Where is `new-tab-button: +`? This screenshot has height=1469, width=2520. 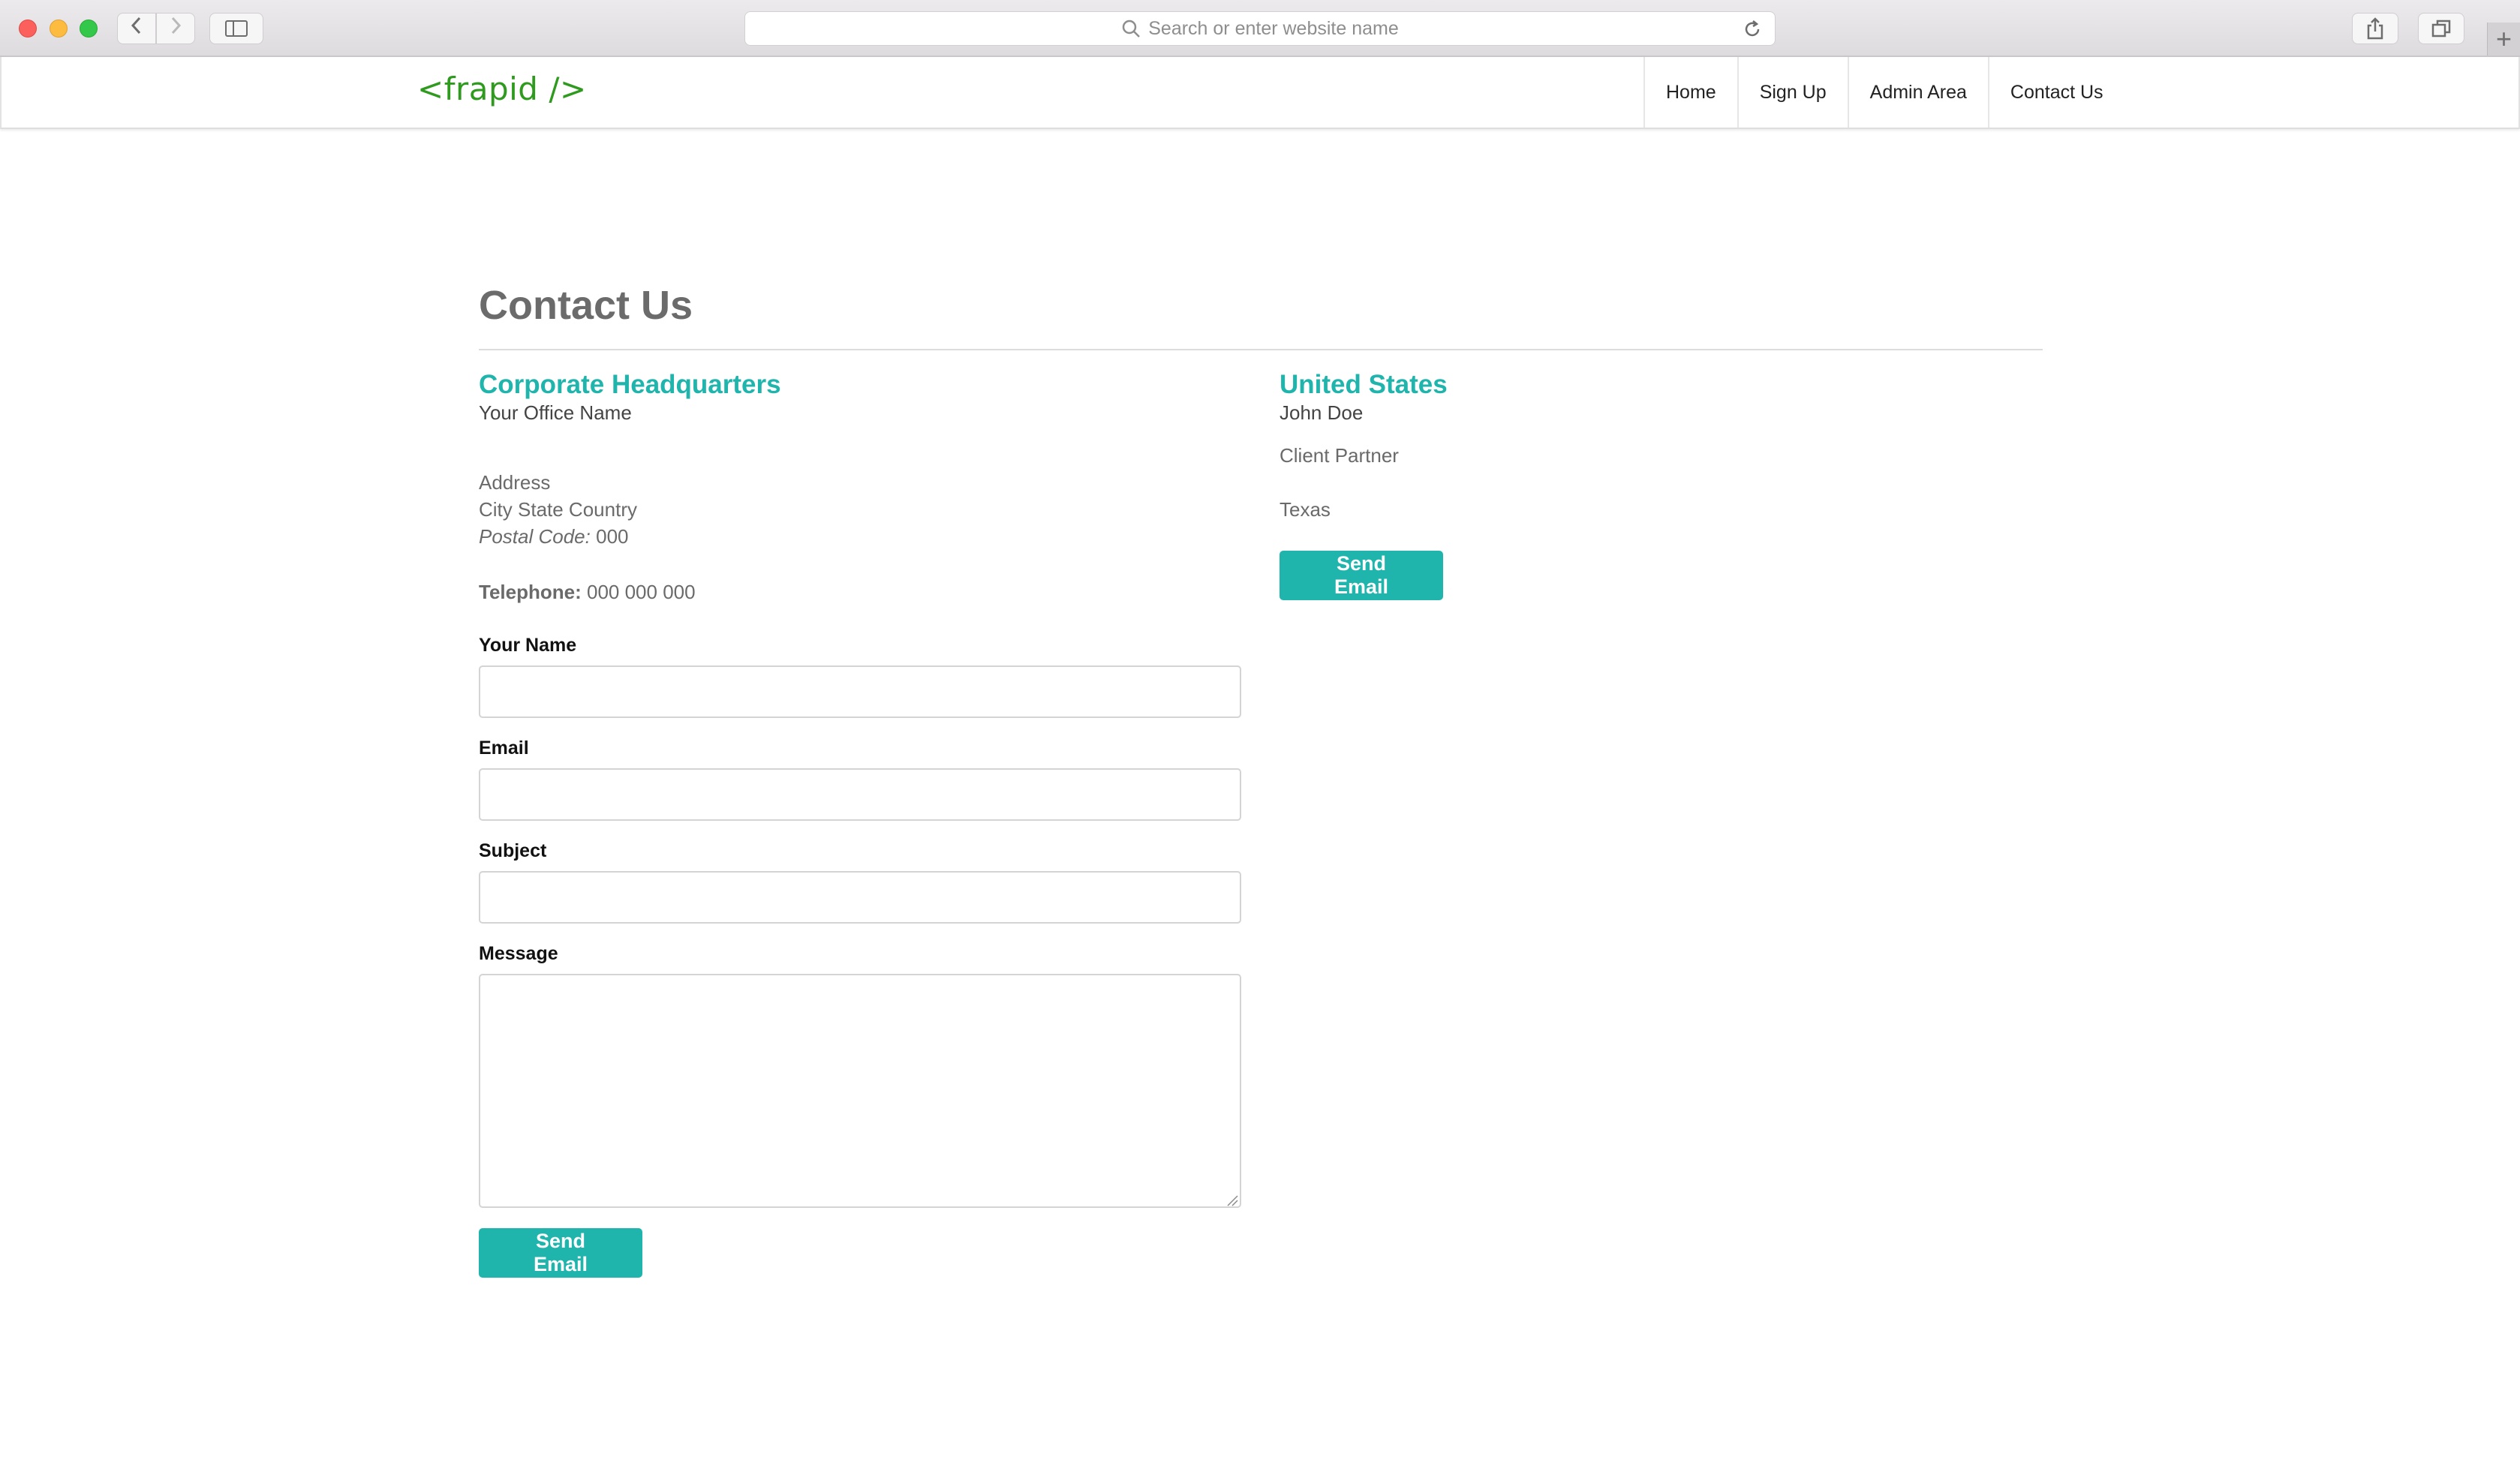 new-tab-button: + is located at coordinates (2503, 39).